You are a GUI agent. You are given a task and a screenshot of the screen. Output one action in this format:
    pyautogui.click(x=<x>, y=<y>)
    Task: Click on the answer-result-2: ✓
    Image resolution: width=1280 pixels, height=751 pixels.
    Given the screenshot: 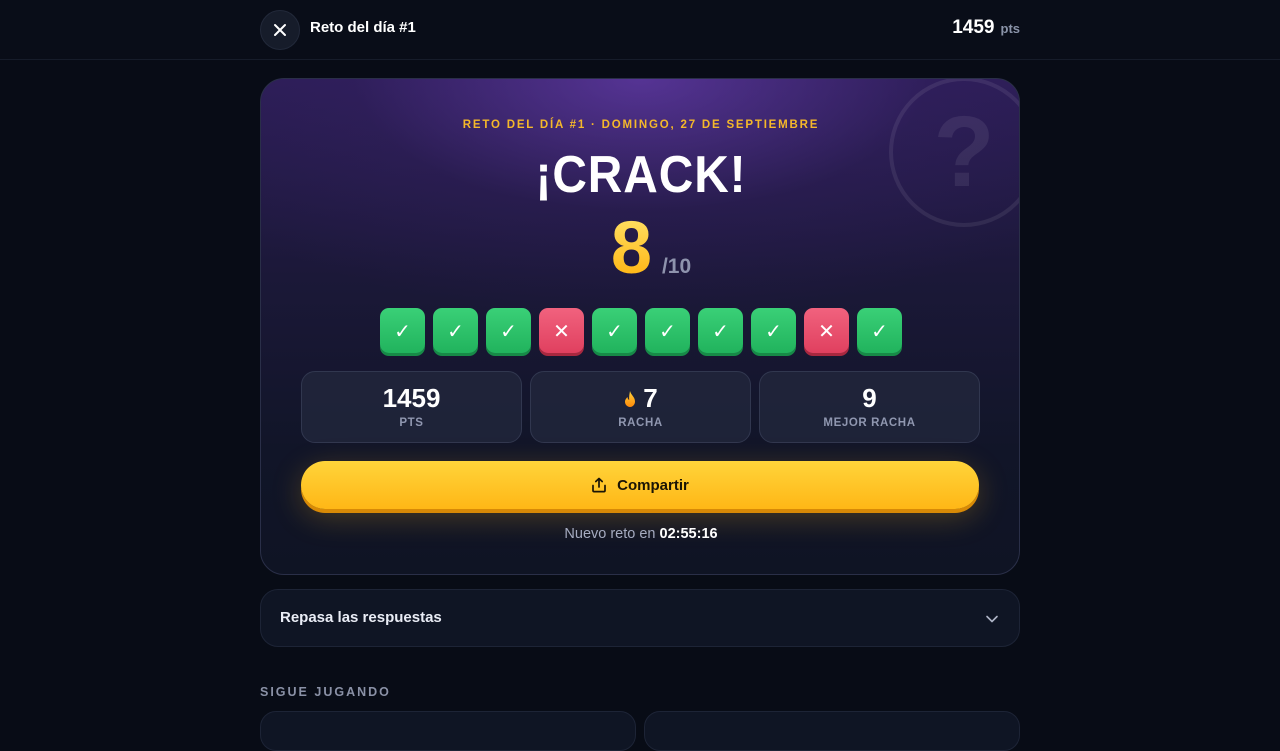 What is the action you would take?
    pyautogui.click(x=455, y=330)
    